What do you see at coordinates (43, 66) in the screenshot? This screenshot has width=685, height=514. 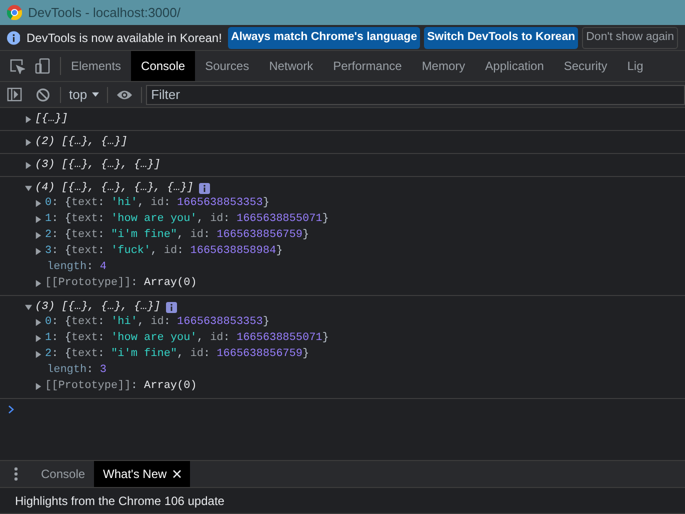 I see `device-toolbar-icon` at bounding box center [43, 66].